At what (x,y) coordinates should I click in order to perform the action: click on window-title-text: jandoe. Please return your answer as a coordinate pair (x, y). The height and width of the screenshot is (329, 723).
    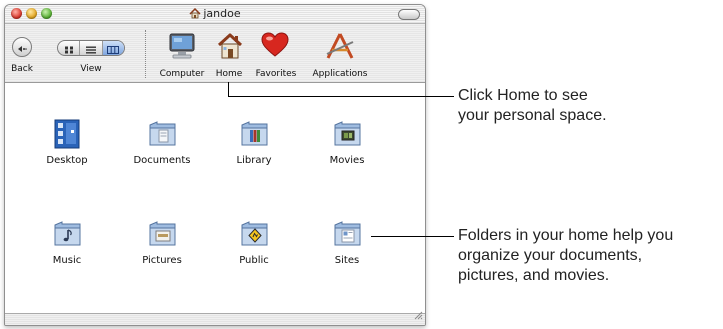
    Looking at the image, I should click on (222, 13).